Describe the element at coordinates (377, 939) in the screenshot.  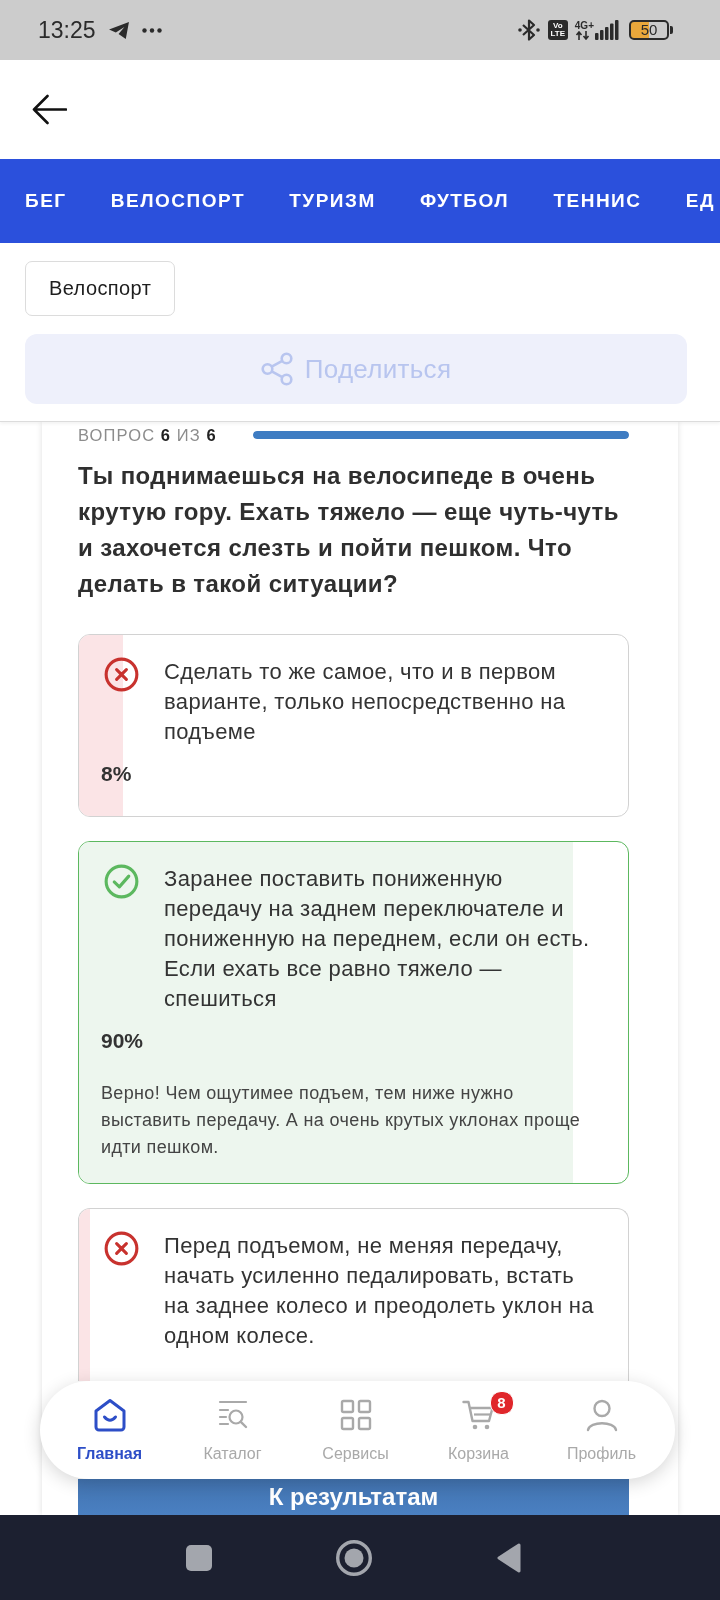
I see `answer-text: Заранее поставить пониженную передачу на заднем переключателе и пониженную на переднем, если он есть. Если ехать все равно тяжело — спешиться` at that location.